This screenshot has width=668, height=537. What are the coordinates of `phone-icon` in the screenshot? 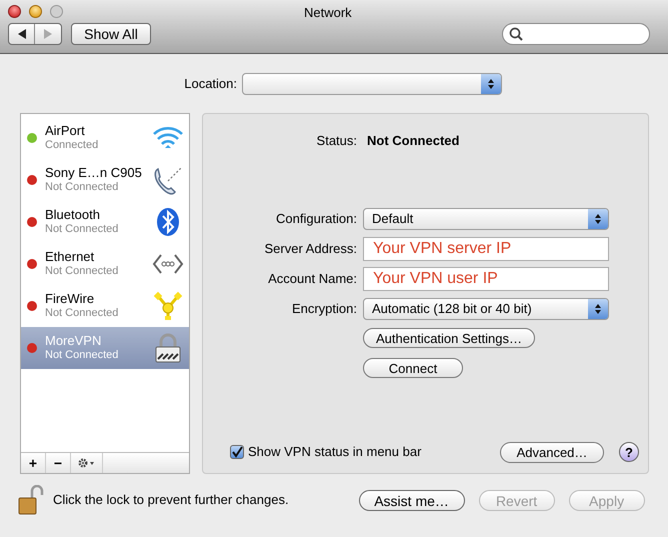 It's located at (168, 180).